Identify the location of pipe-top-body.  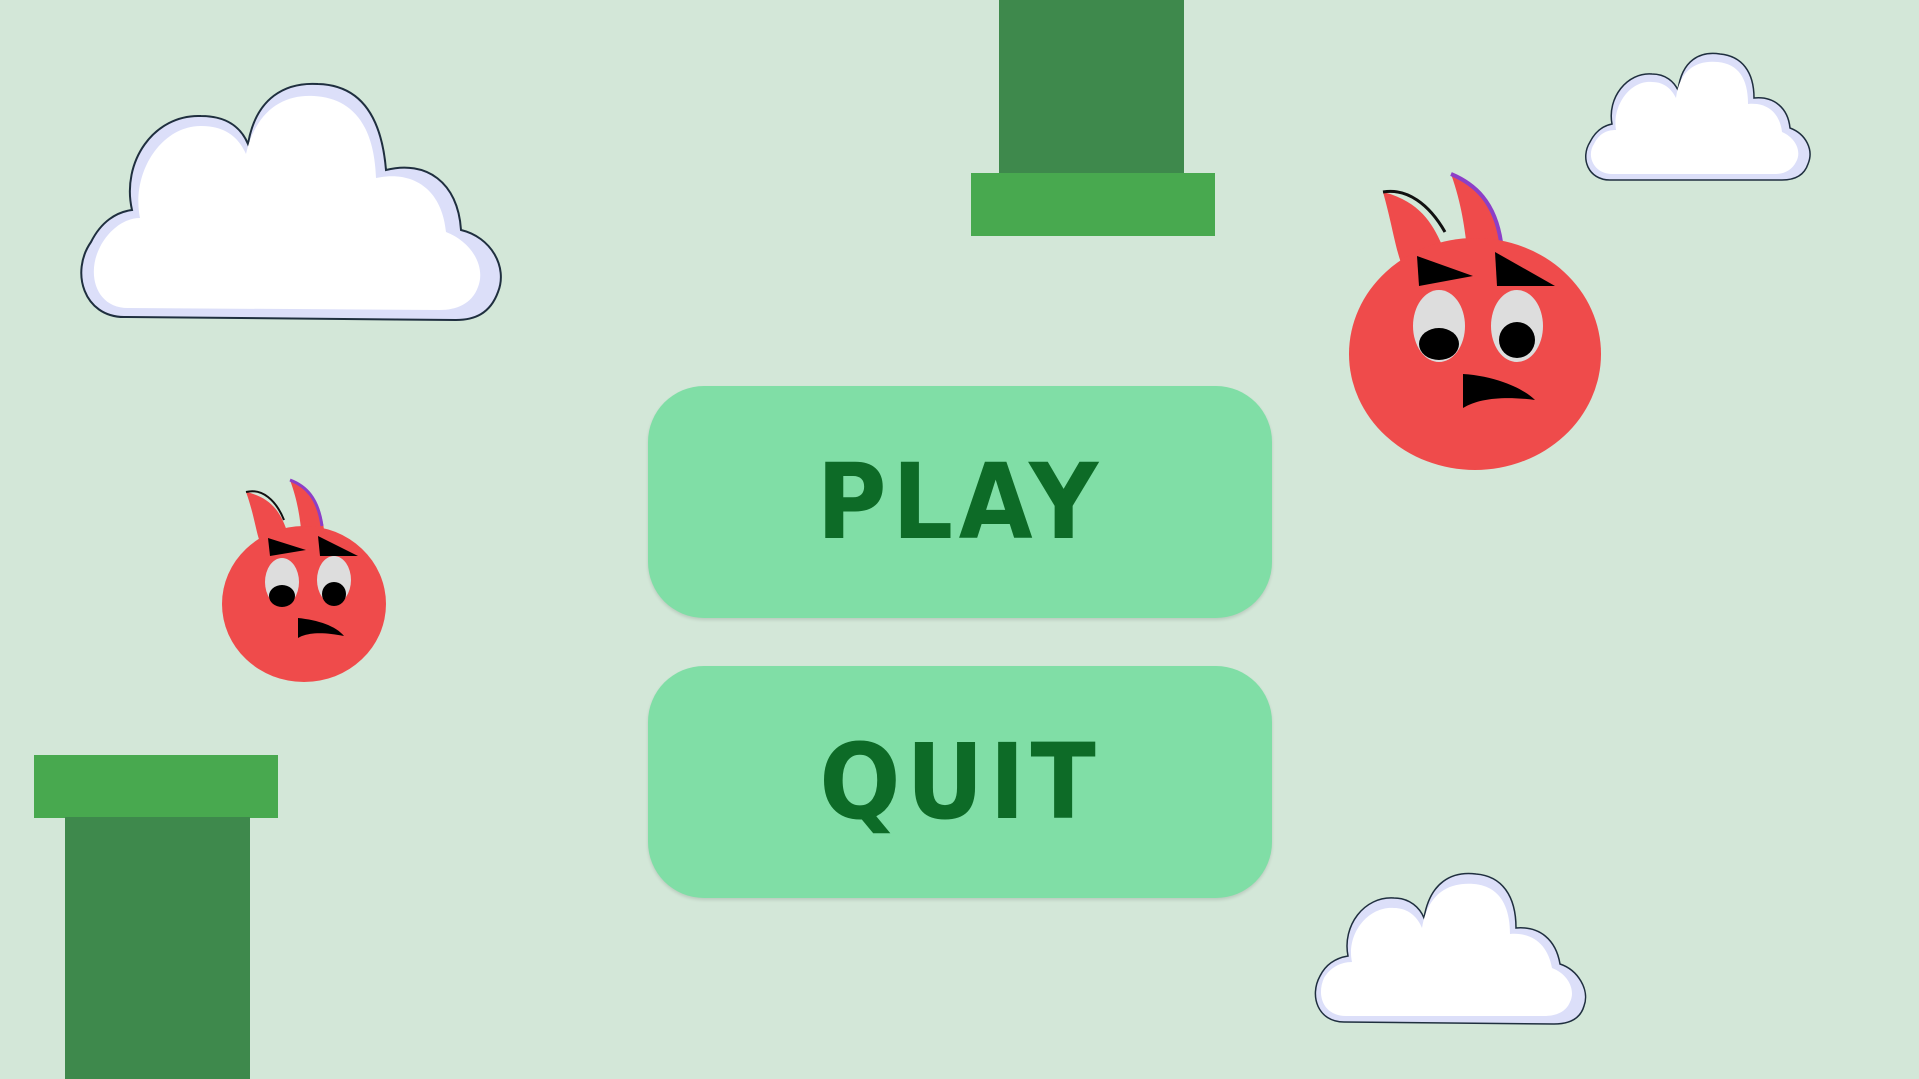
(1091, 87).